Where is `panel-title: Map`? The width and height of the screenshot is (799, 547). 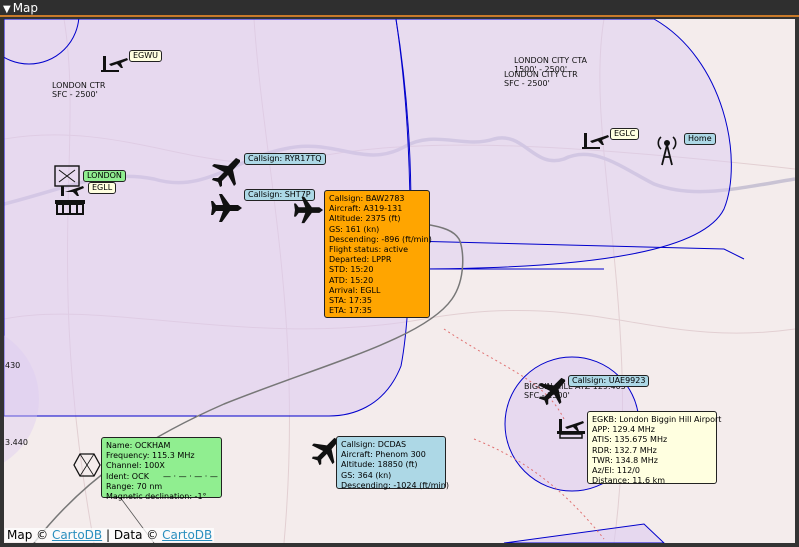
panel-title: Map is located at coordinates (25, 8).